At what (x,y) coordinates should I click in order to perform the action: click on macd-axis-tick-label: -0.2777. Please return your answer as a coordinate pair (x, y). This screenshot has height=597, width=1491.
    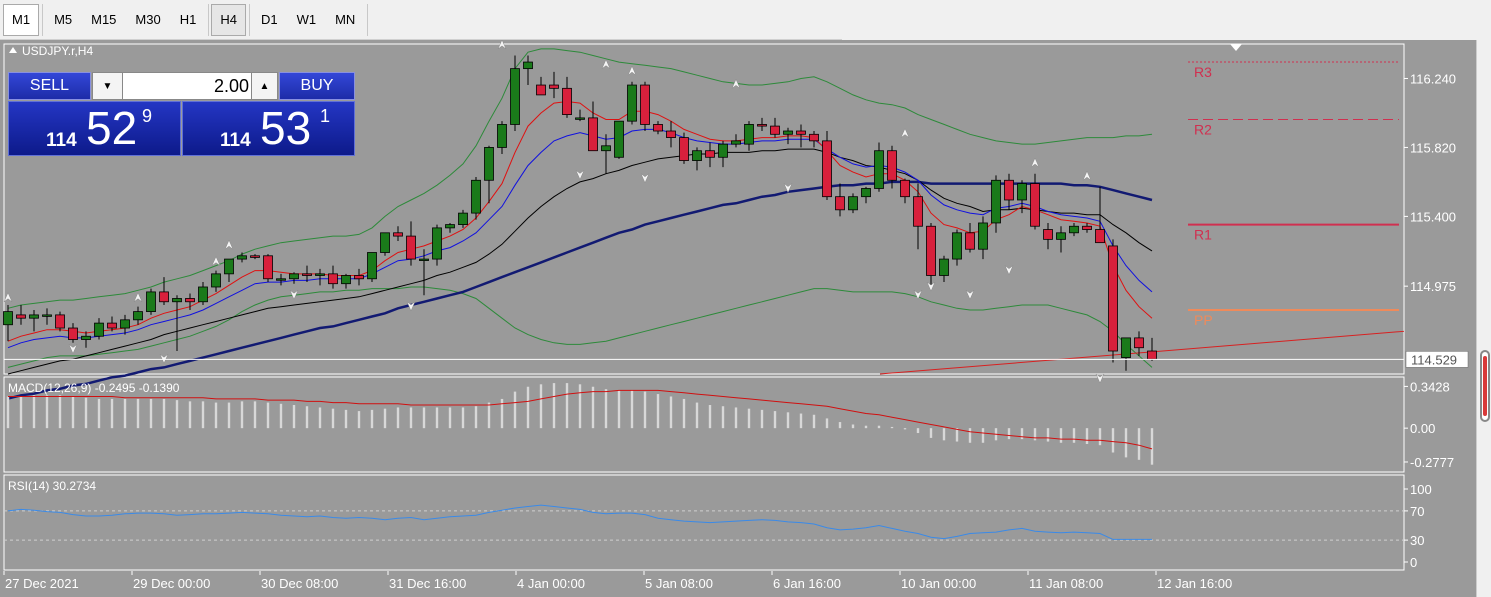
    Looking at the image, I should click on (1432, 462).